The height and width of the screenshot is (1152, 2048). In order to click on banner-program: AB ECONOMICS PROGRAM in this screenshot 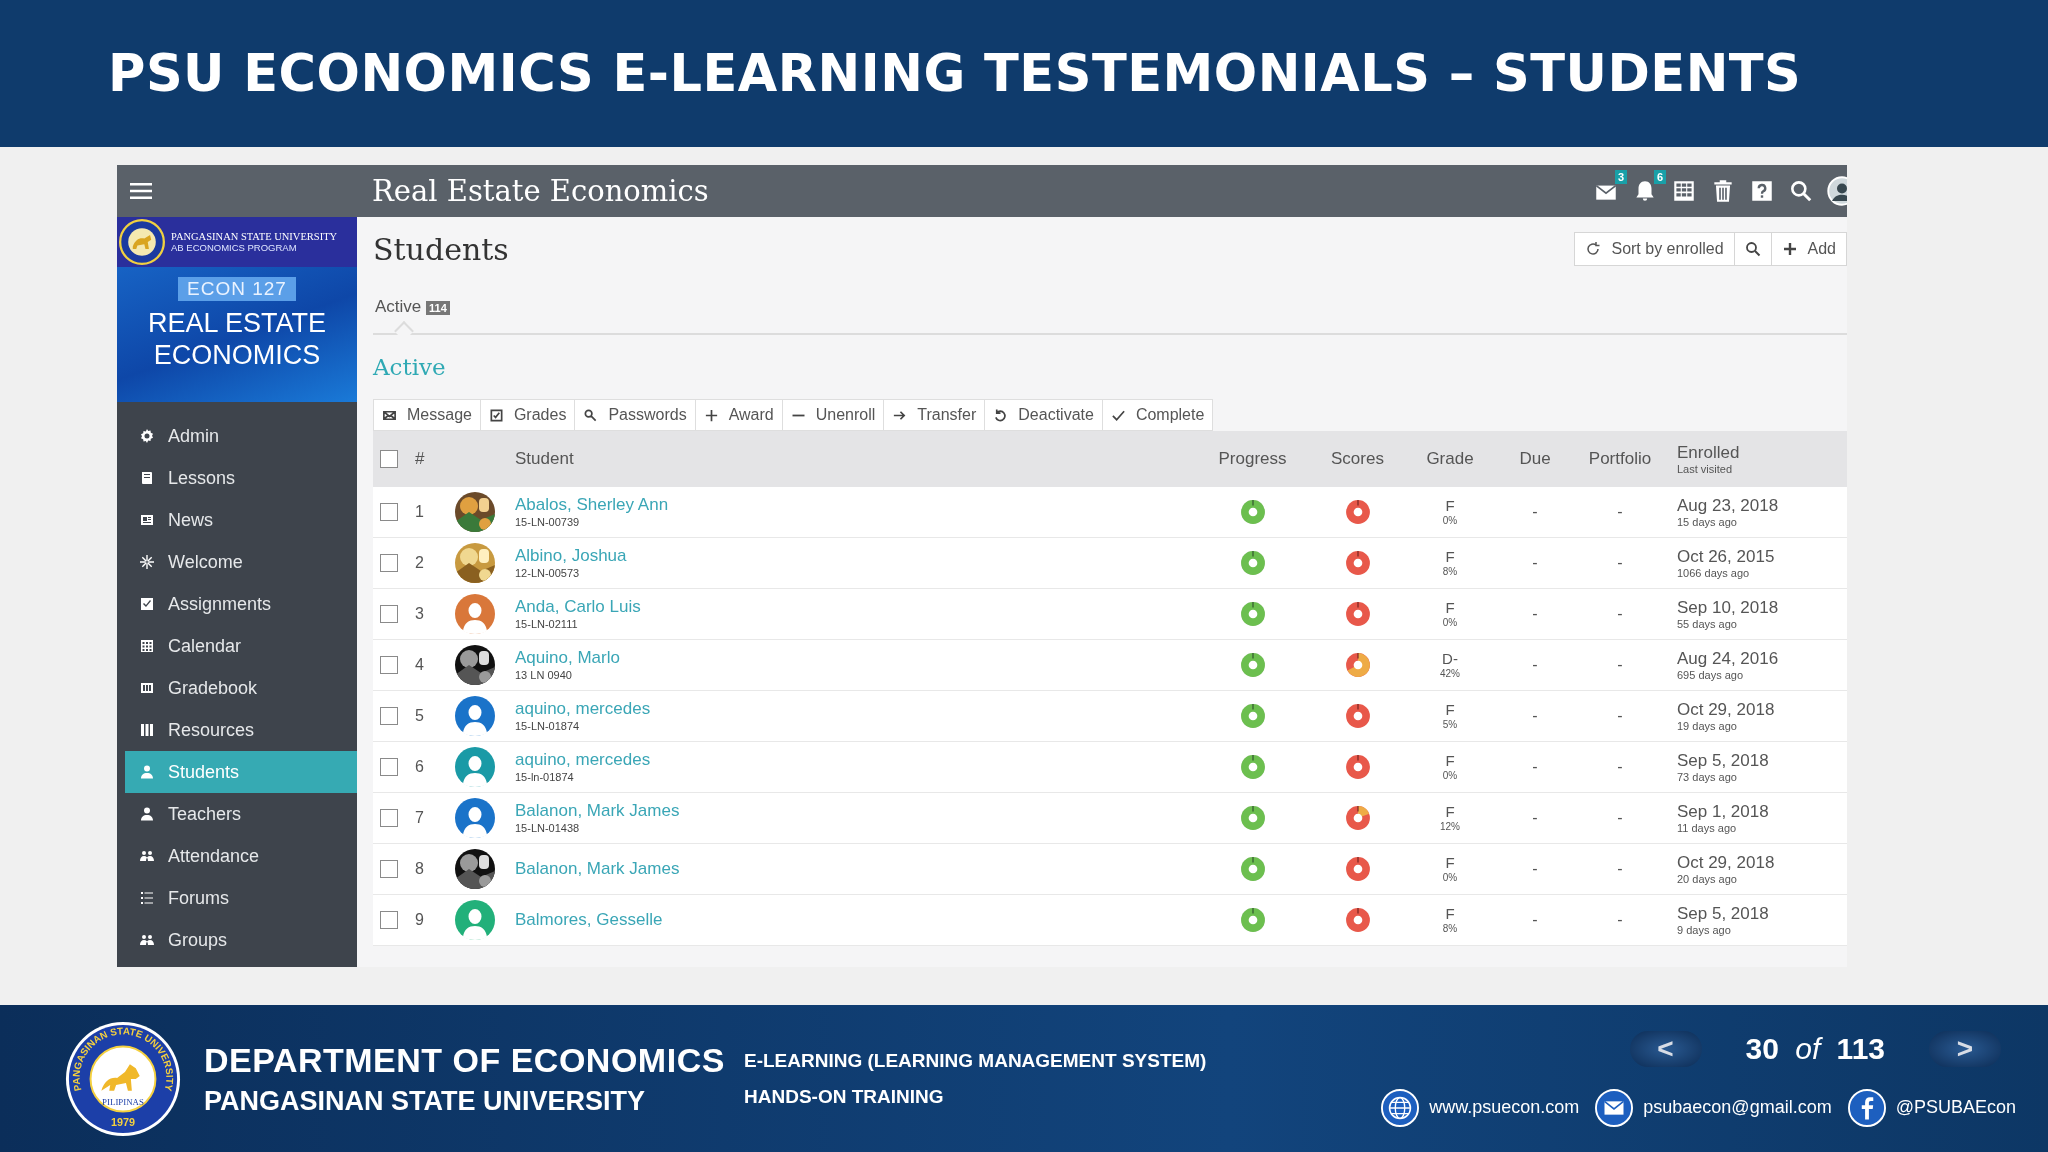, I will do `click(234, 248)`.